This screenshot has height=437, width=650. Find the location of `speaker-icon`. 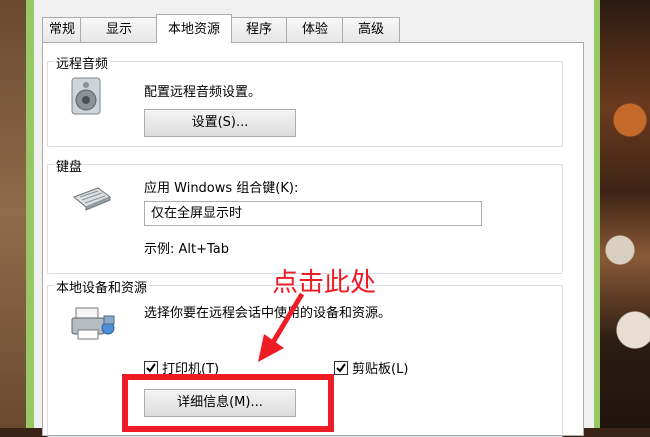

speaker-icon is located at coordinates (86, 96).